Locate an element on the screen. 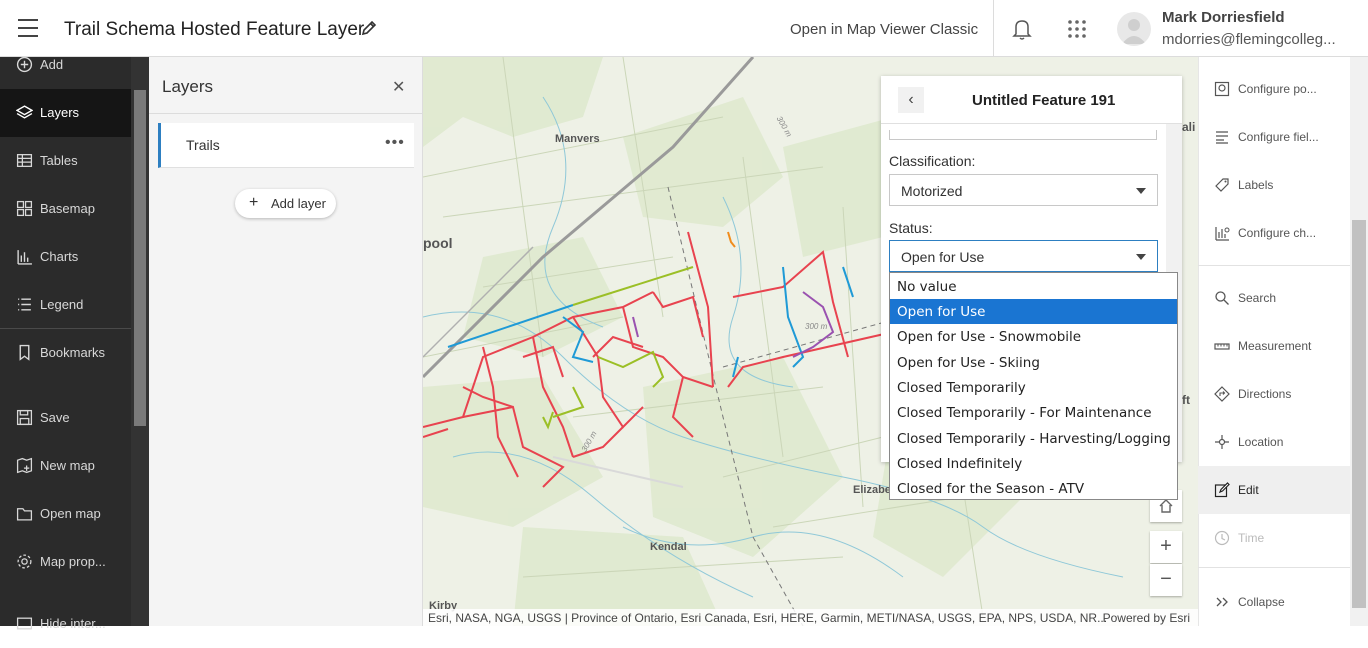  tool-time: Time is located at coordinates (1274, 538).